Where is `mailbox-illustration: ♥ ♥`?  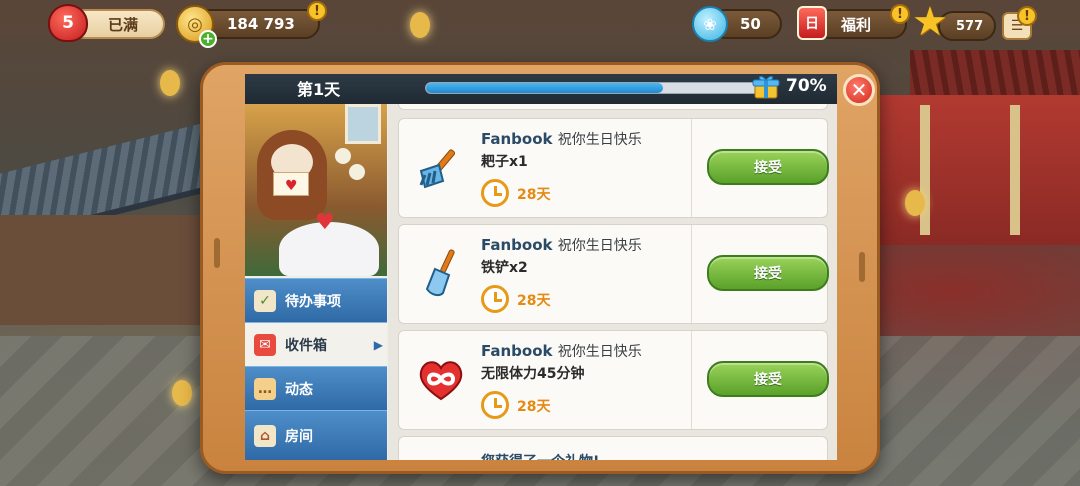
mailbox-illustration: ♥ ♥ is located at coordinates (316, 190).